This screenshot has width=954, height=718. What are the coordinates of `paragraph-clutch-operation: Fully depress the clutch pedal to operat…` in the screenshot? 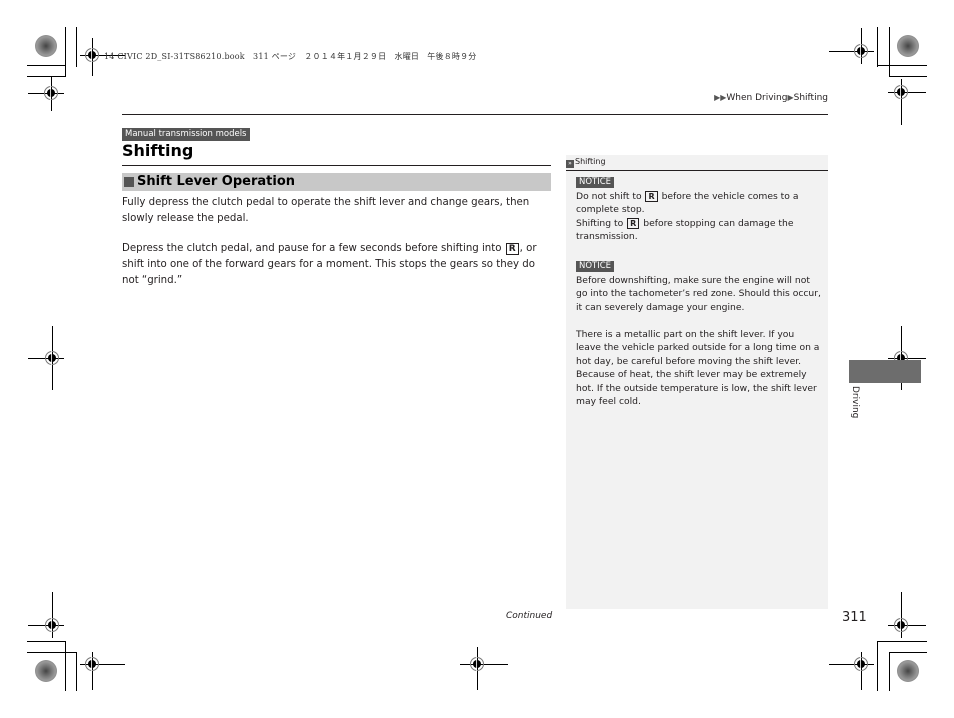 It's located at (326, 210).